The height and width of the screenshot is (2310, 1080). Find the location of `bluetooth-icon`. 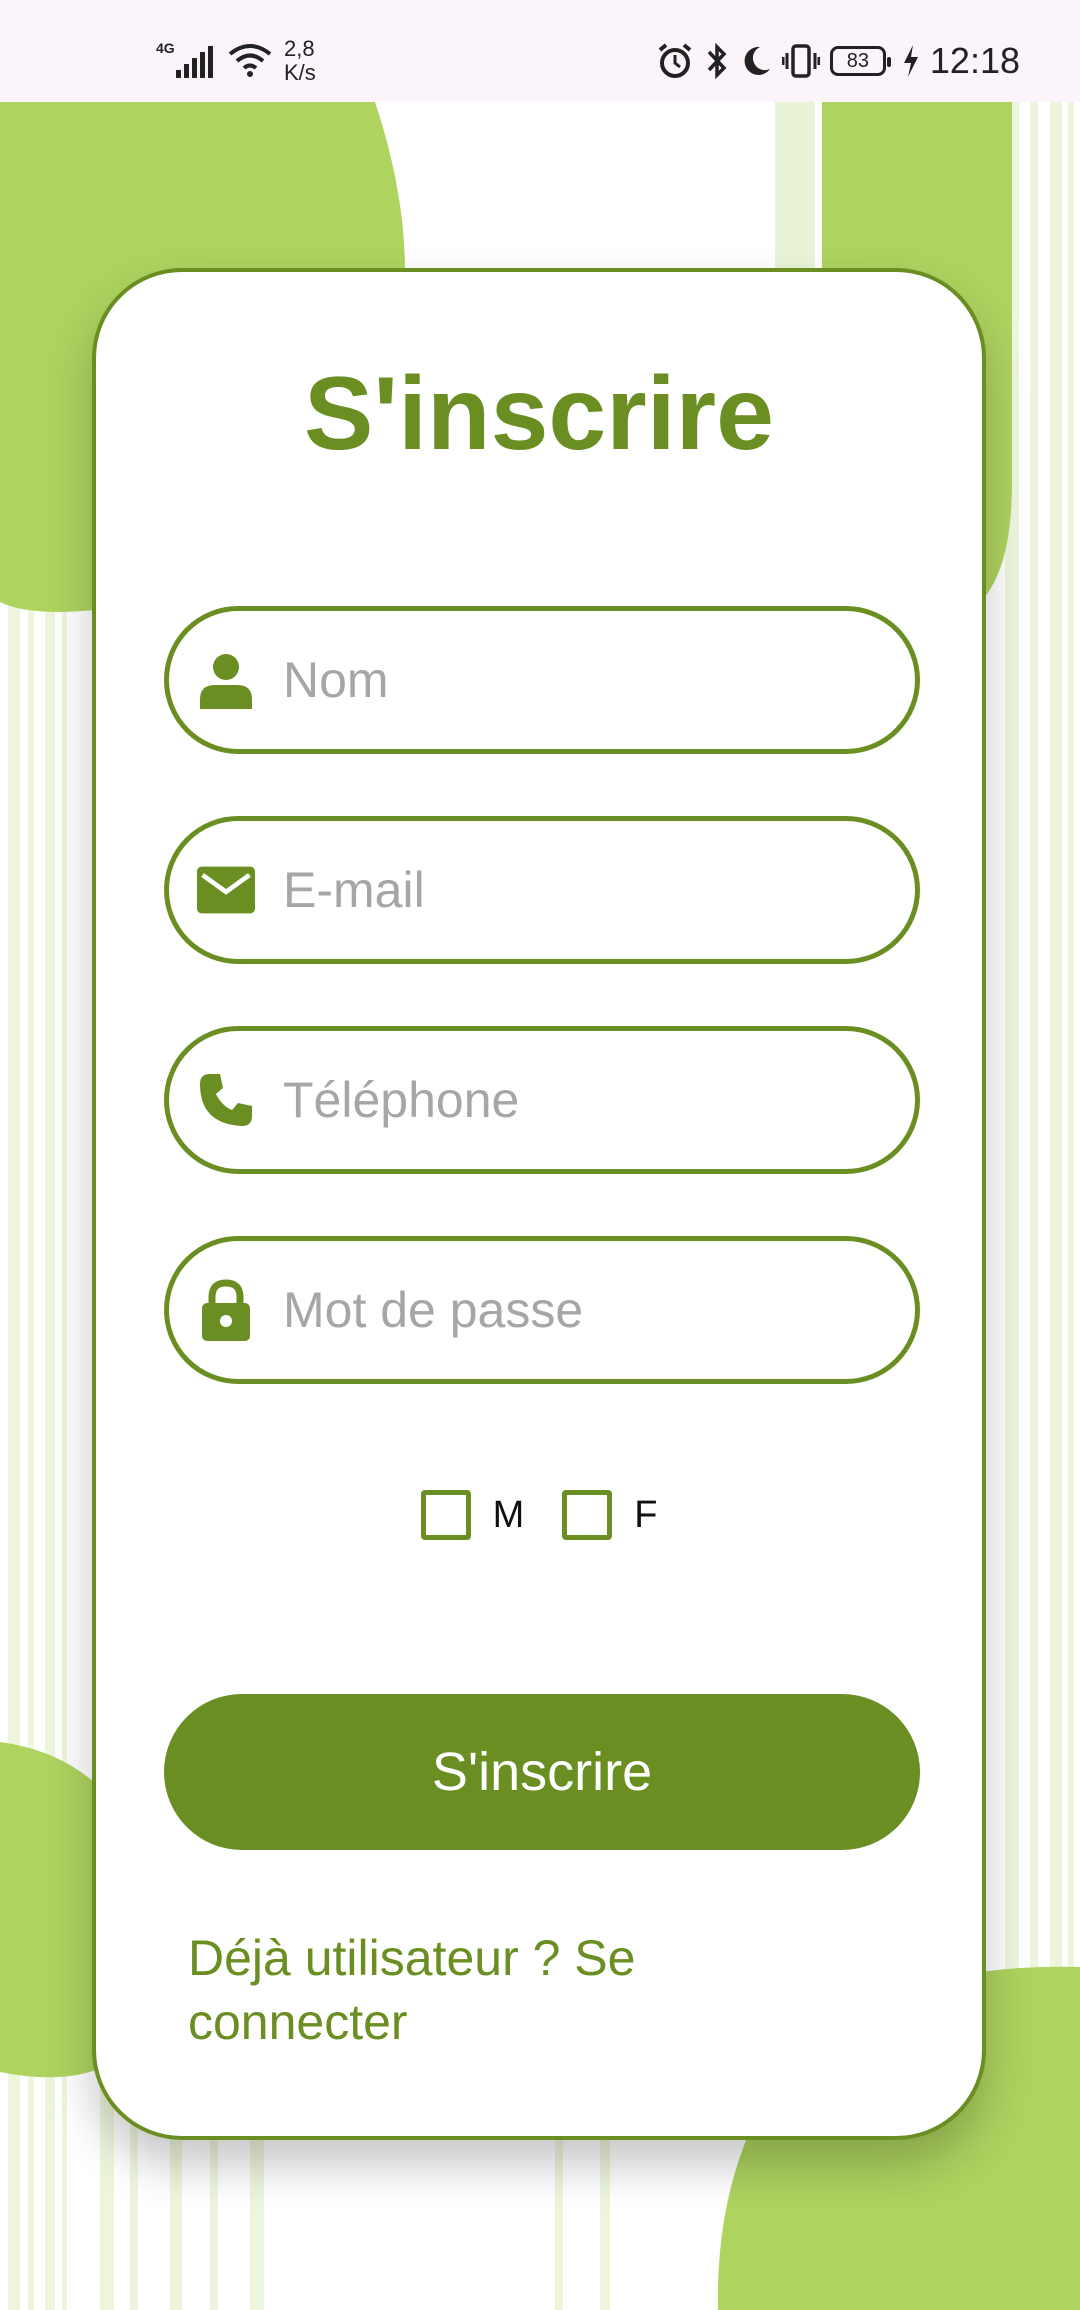

bluetooth-icon is located at coordinates (717, 61).